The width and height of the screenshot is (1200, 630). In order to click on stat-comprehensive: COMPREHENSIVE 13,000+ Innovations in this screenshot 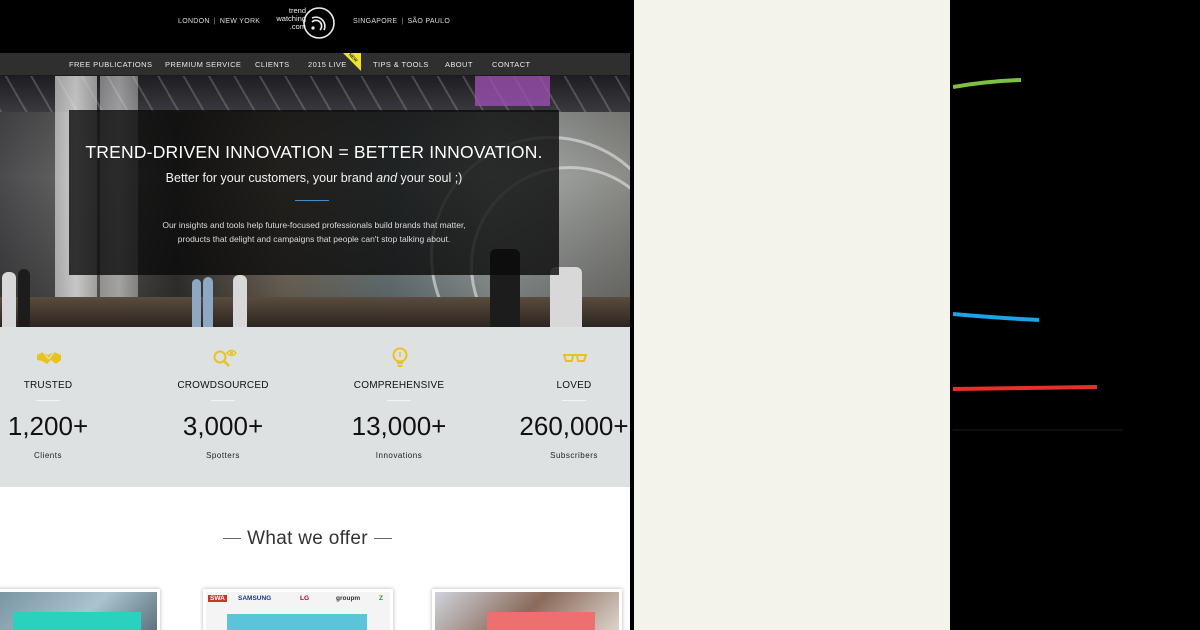, I will do `click(399, 407)`.